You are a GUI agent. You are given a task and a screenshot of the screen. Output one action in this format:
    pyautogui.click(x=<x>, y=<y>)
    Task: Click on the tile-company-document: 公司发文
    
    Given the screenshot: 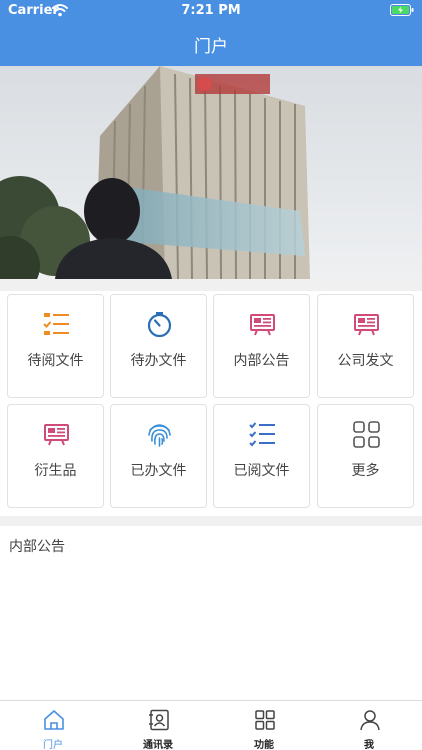 What is the action you would take?
    pyautogui.click(x=365, y=346)
    